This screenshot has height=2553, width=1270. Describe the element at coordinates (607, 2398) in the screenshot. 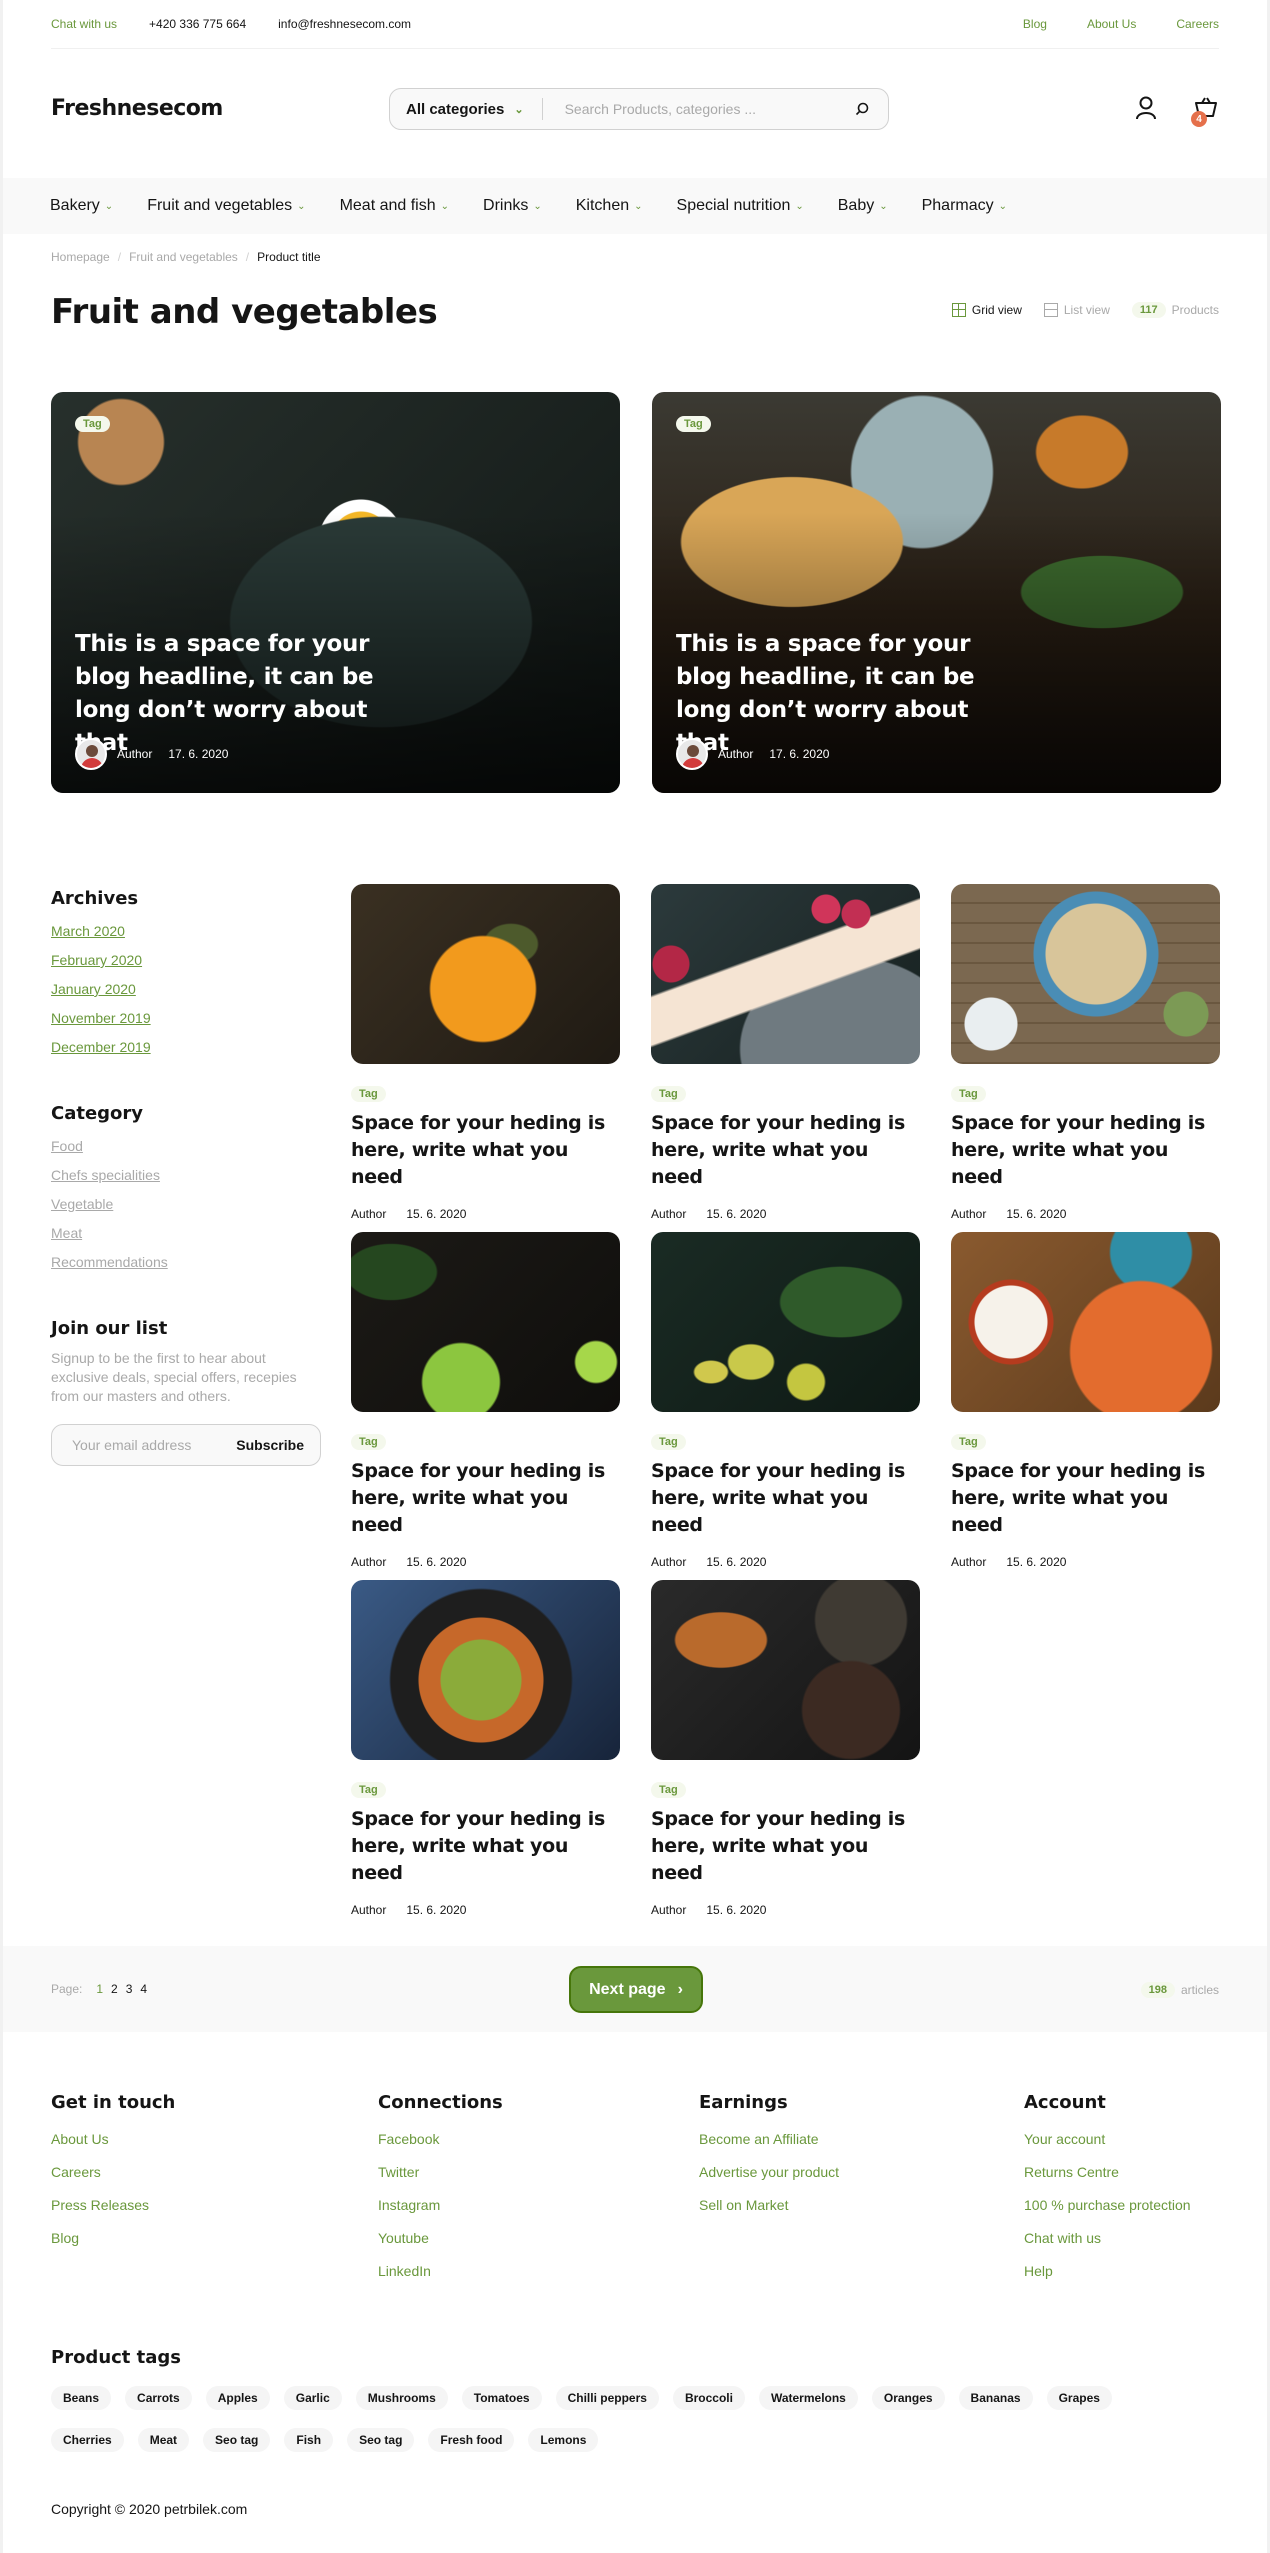

I see `product-tag: Chilli peppers` at that location.